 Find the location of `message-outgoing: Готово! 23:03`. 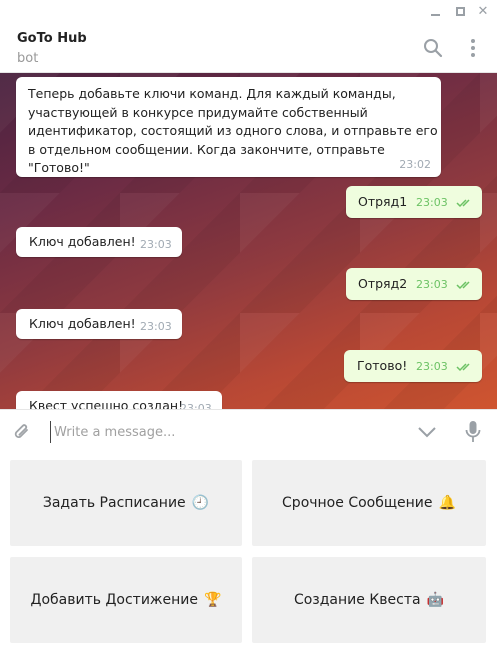

message-outgoing: Готово! 23:03 is located at coordinates (413, 366).